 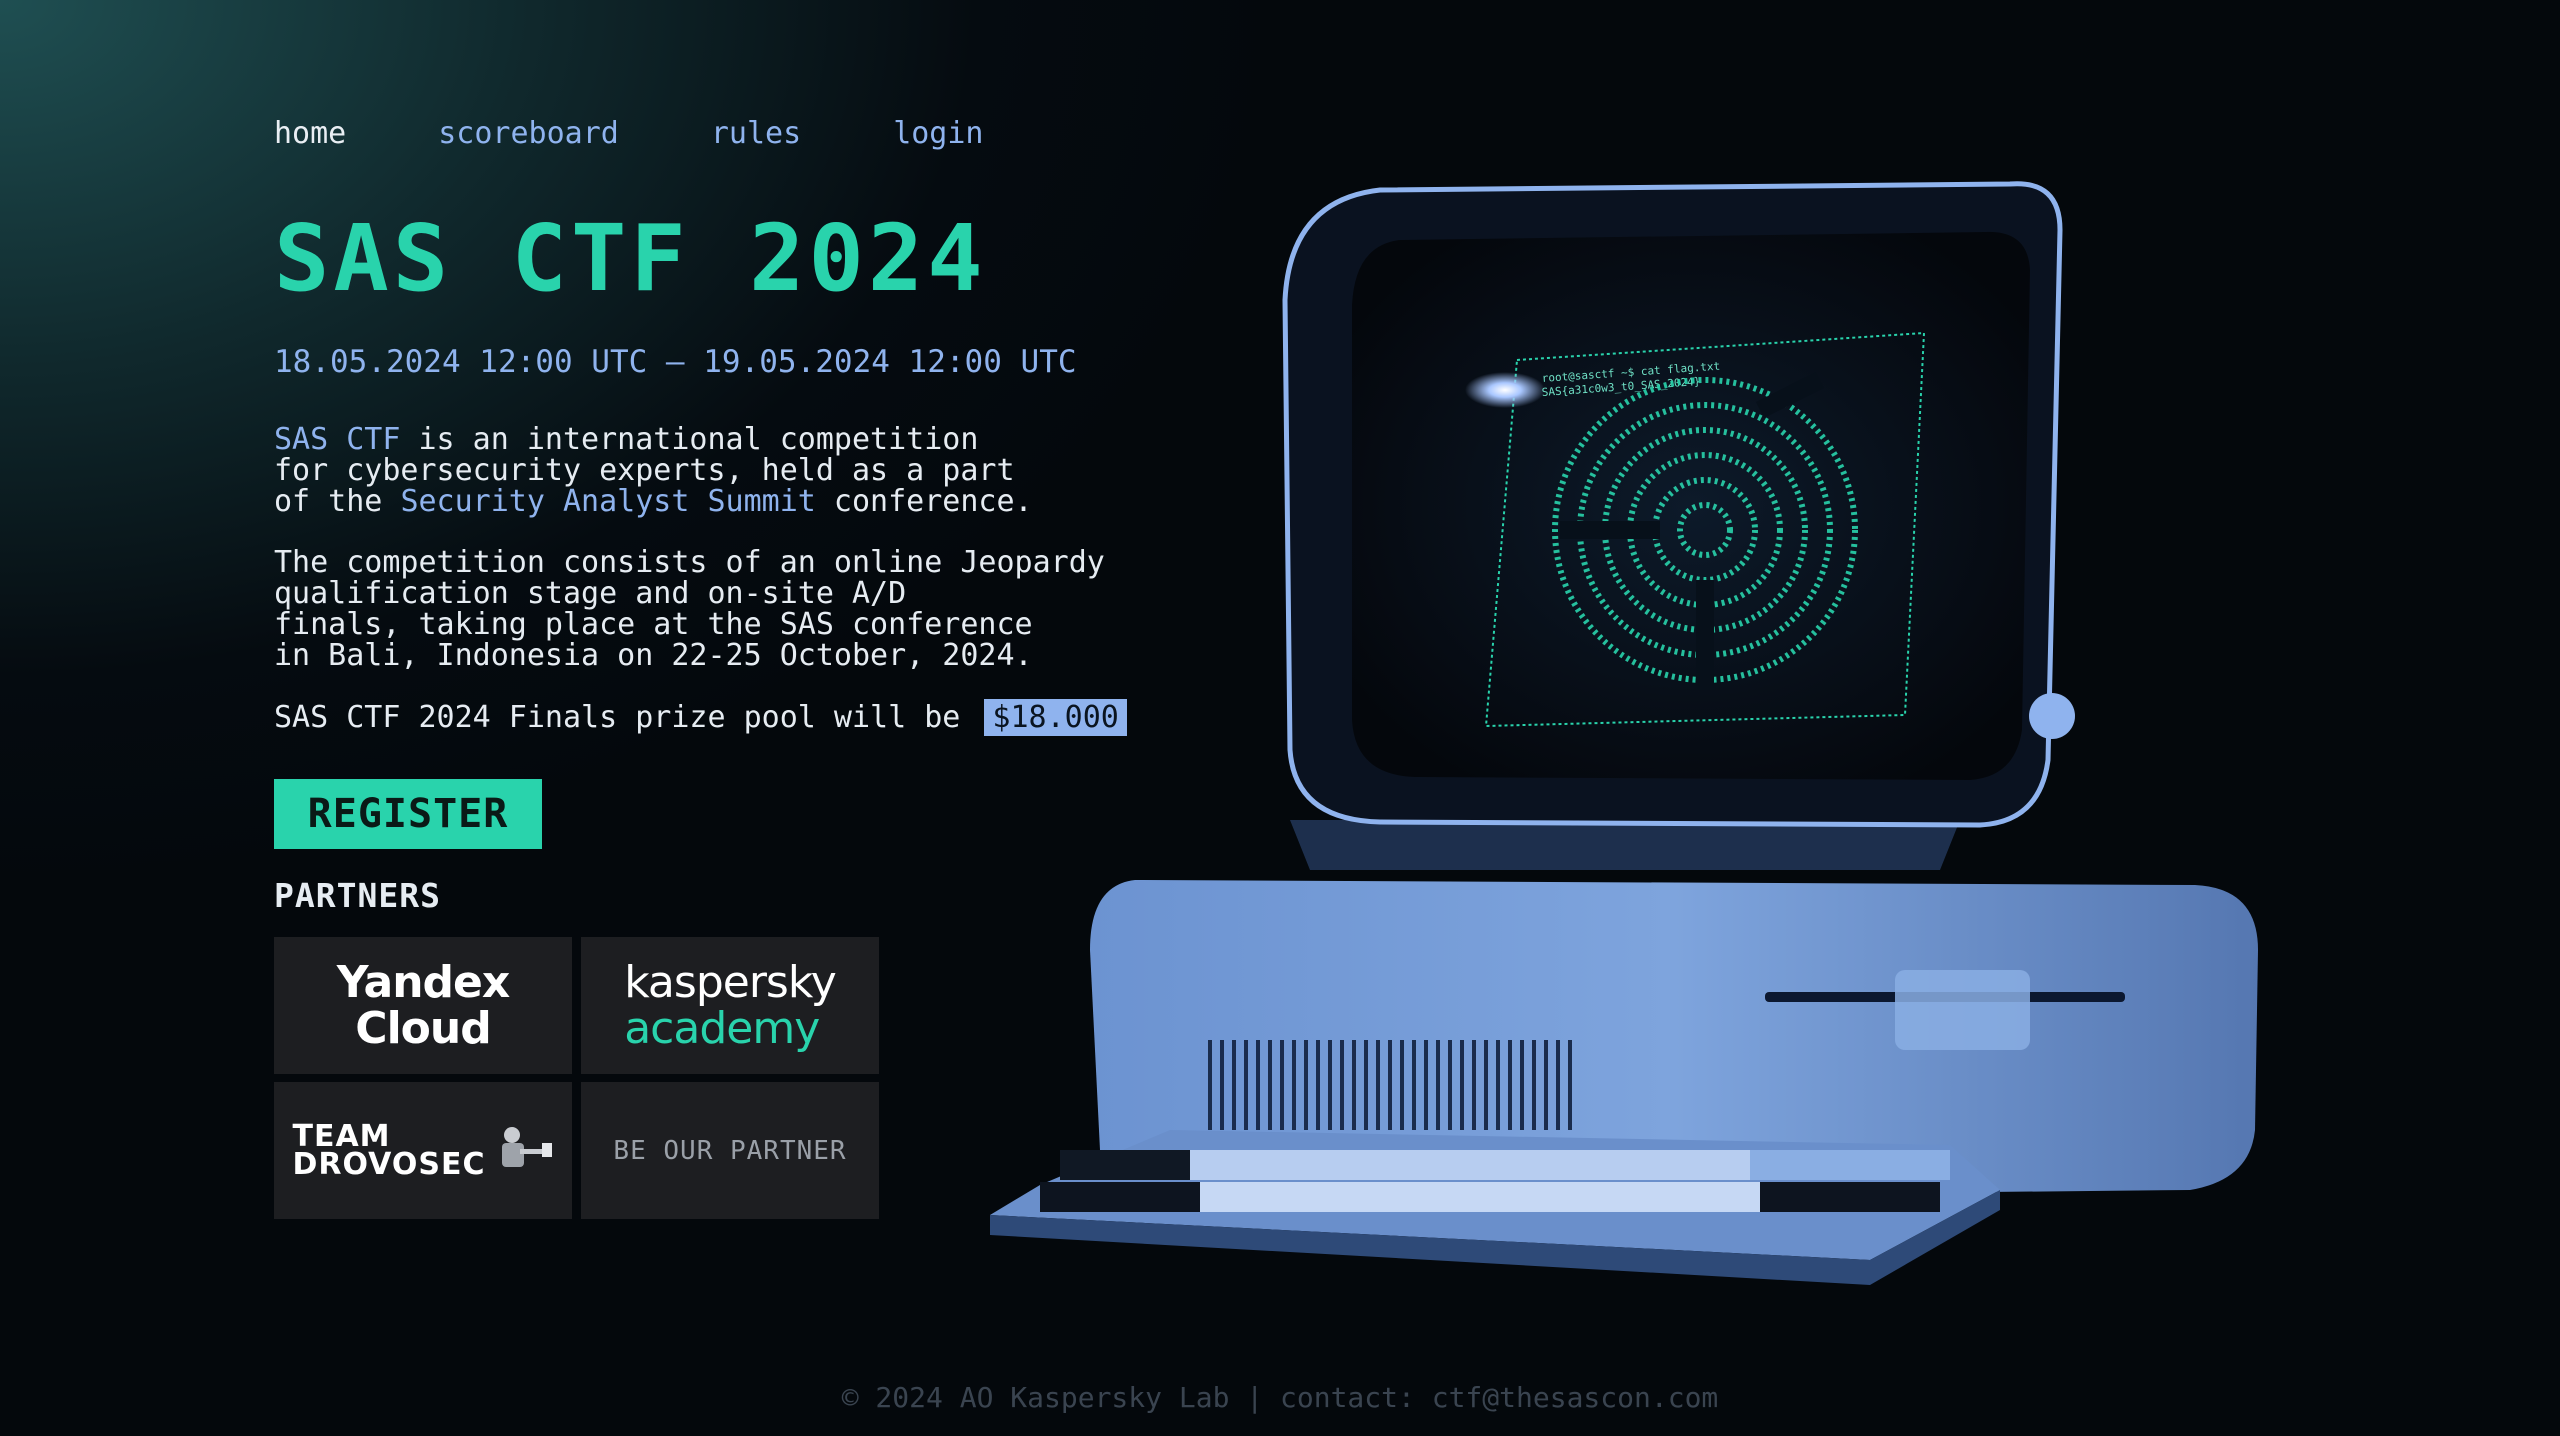 I want to click on drovosec-word: TEAM DROVOSEC, so click(x=389, y=1150).